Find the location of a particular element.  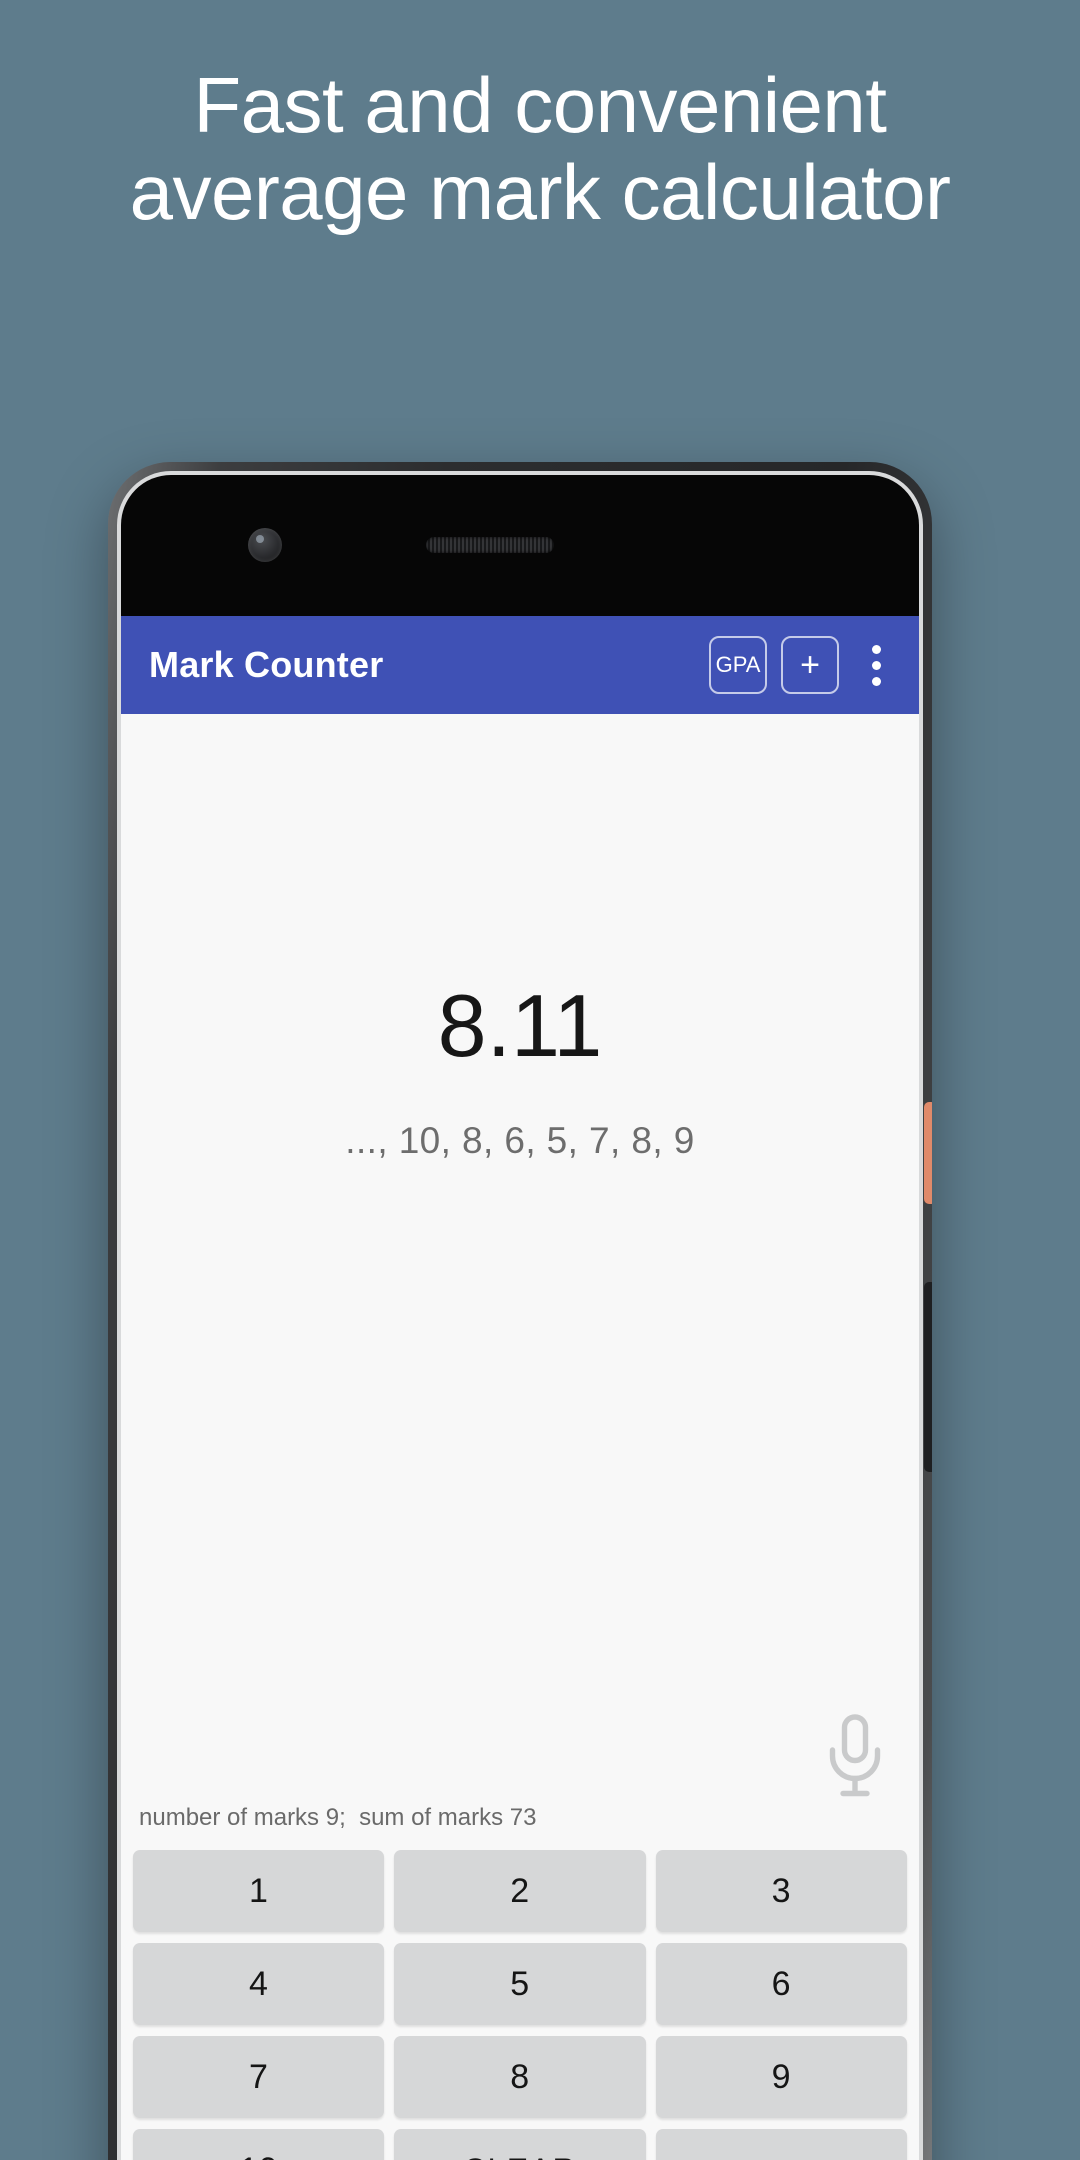

gpa-button: GPA is located at coordinates (738, 665).